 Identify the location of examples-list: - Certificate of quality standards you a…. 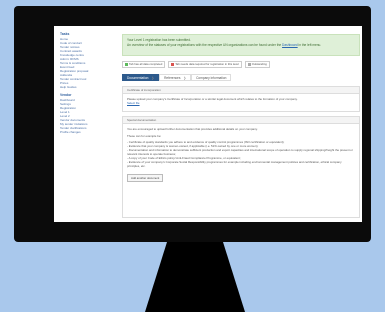
(241, 154).